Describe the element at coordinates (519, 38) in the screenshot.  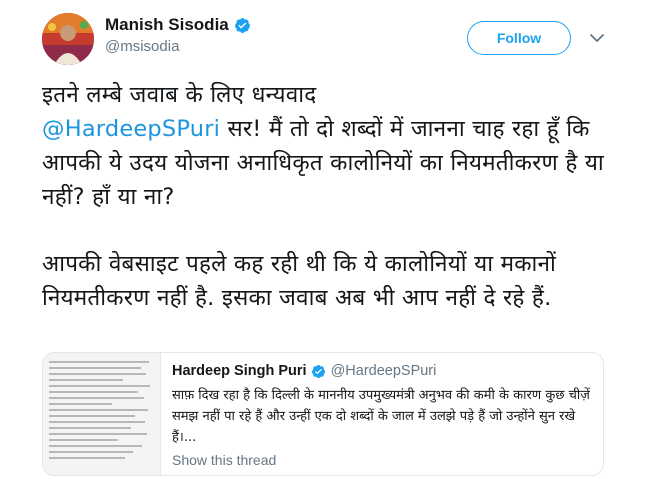
I see `follow-button: Follow` at that location.